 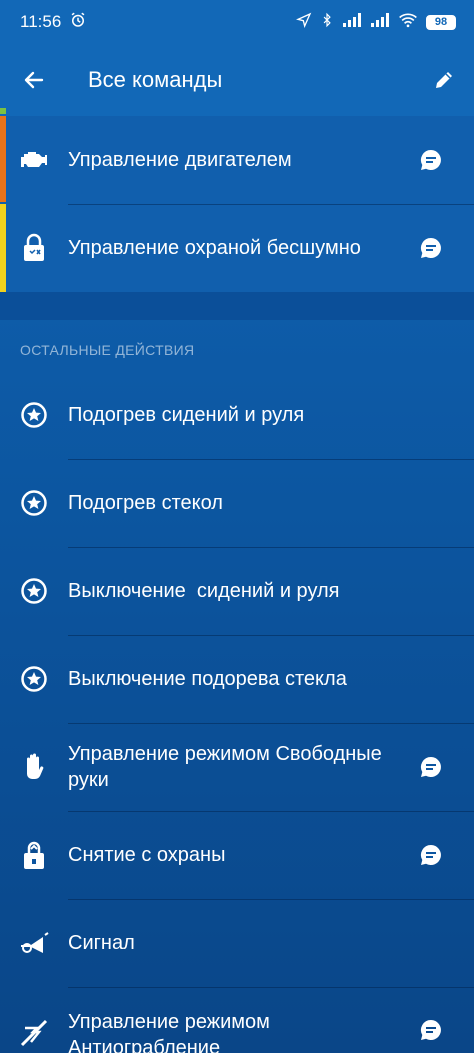 What do you see at coordinates (303, 22) in the screenshot?
I see `location-icon` at bounding box center [303, 22].